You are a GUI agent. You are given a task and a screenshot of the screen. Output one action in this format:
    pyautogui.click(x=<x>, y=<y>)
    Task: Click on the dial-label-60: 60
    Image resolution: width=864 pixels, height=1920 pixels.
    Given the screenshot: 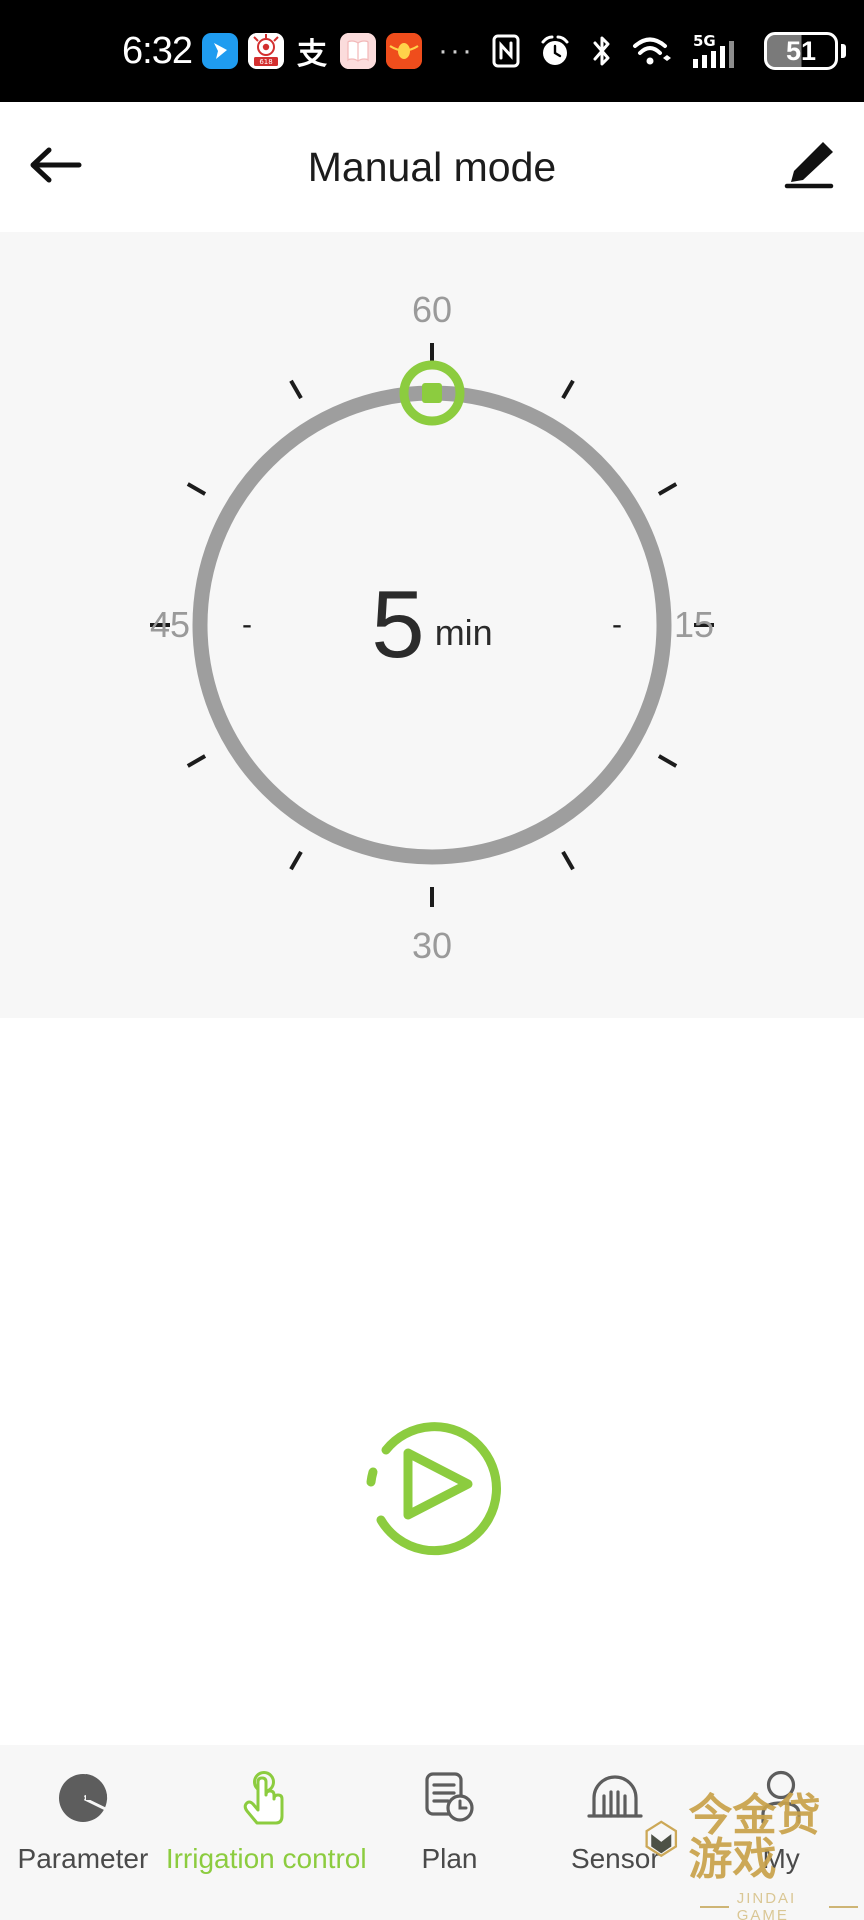 What is the action you would take?
    pyautogui.click(x=432, y=309)
    